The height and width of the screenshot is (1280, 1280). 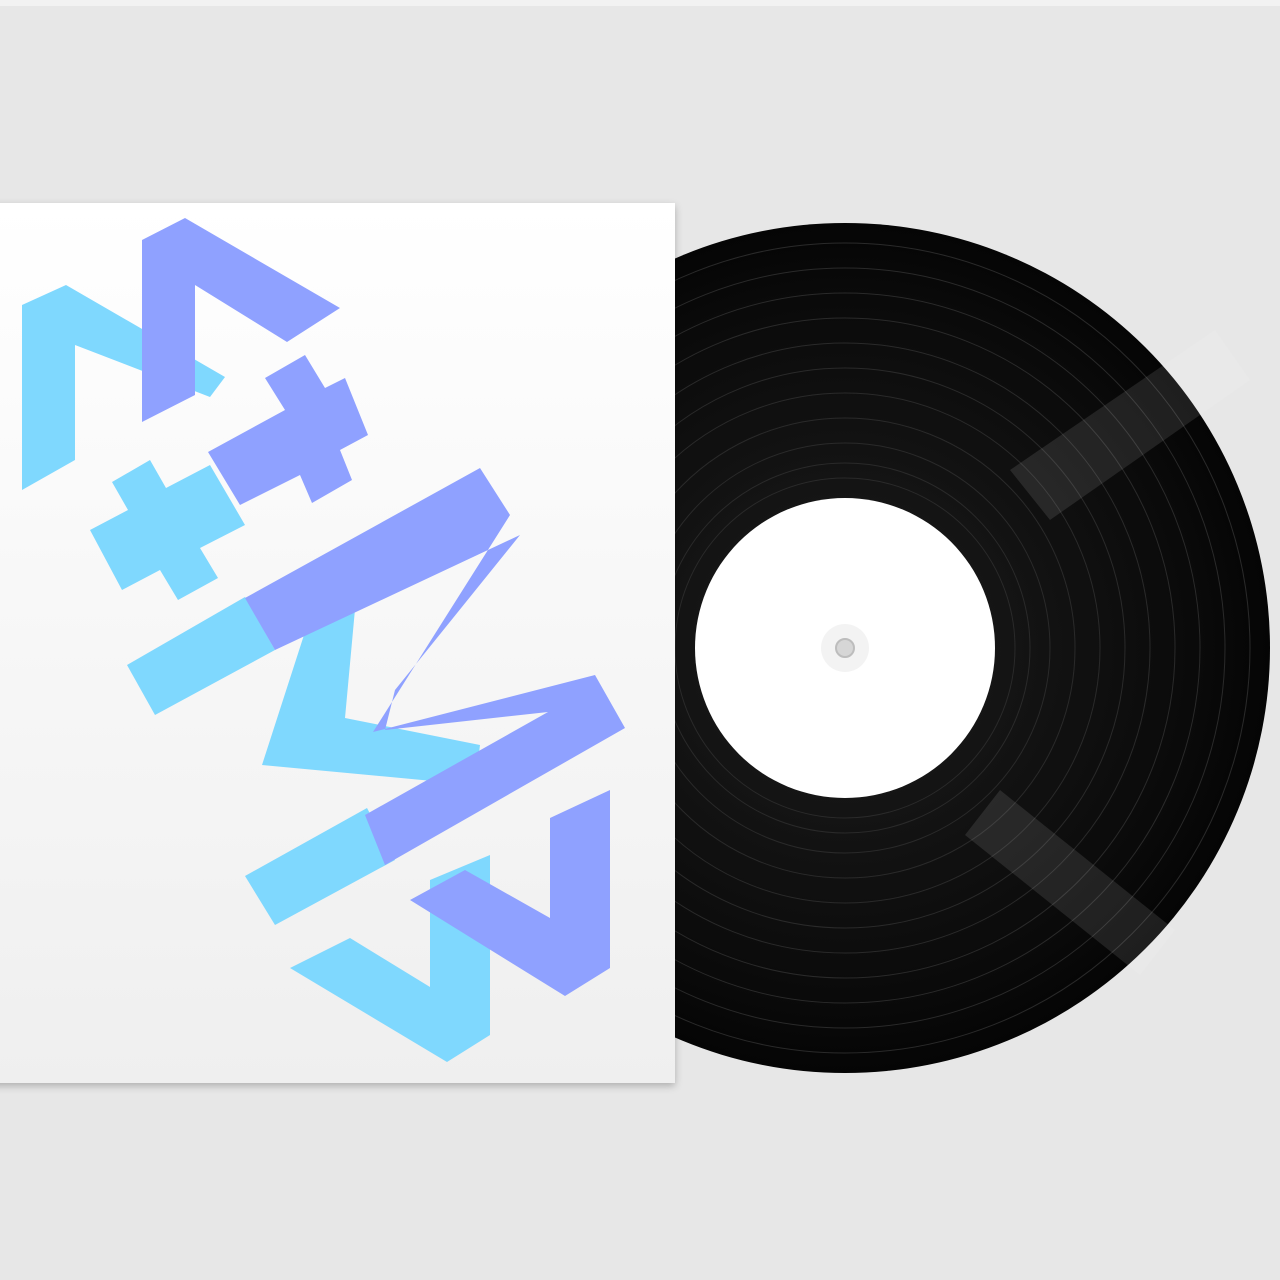 I want to click on backdrop-top-edge, so click(x=640, y=3).